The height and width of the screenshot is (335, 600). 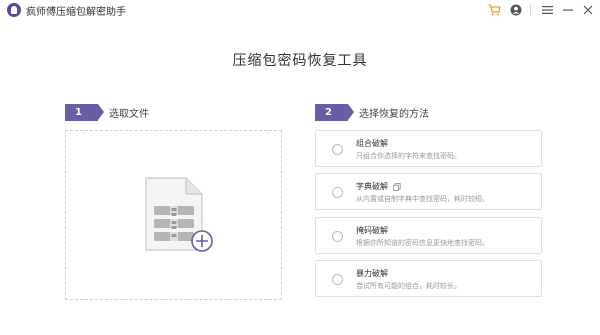 What do you see at coordinates (428, 191) in the screenshot?
I see `method-option-dictionary: 字典破解 从内置或自制字典中查找密码，耗时较短。` at bounding box center [428, 191].